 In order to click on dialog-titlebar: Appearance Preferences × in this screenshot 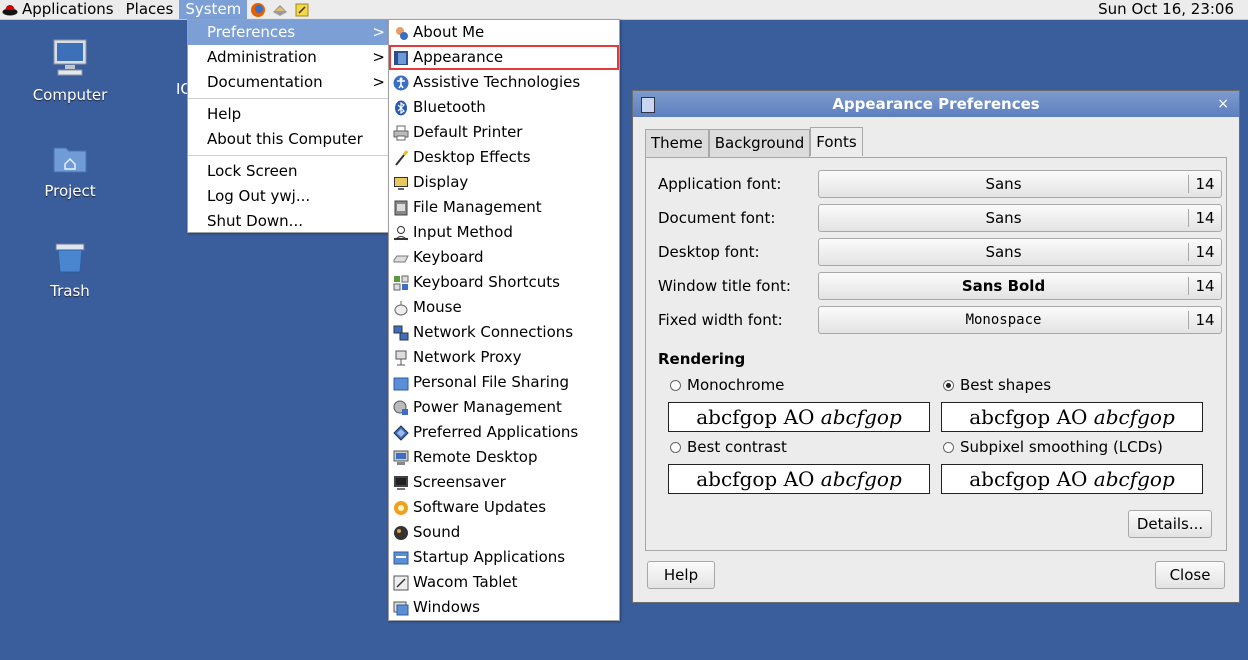, I will do `click(936, 104)`.